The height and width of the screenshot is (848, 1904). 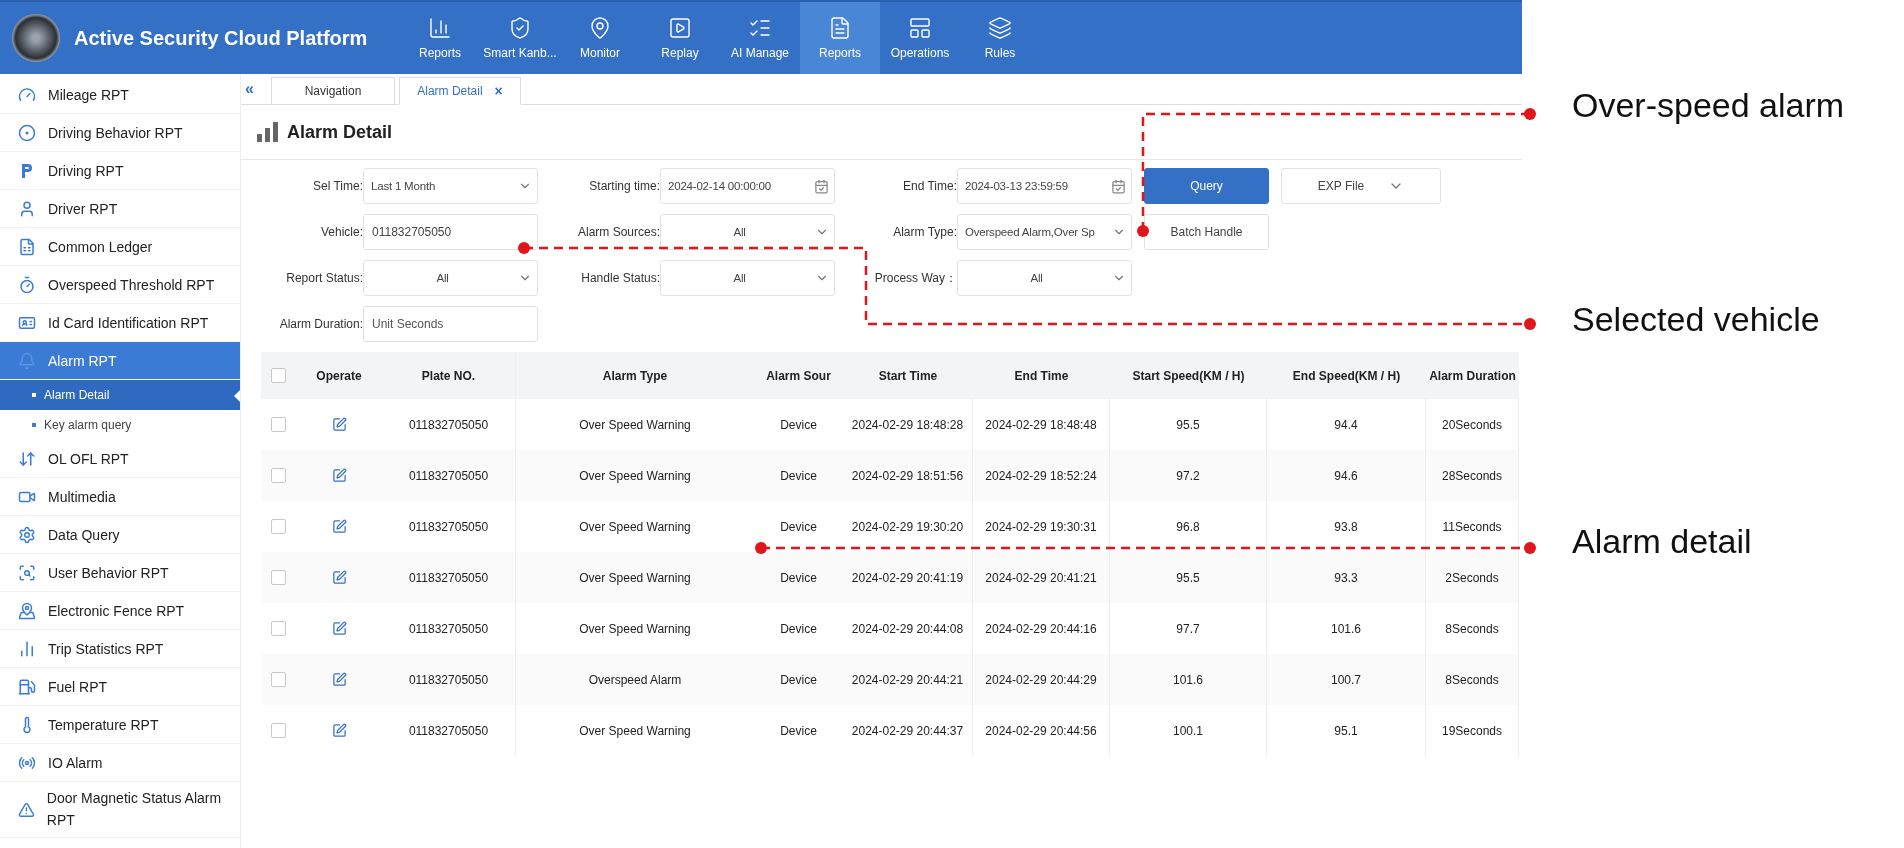 I want to click on annotation-label: Over-speed alarm, so click(x=1708, y=105).